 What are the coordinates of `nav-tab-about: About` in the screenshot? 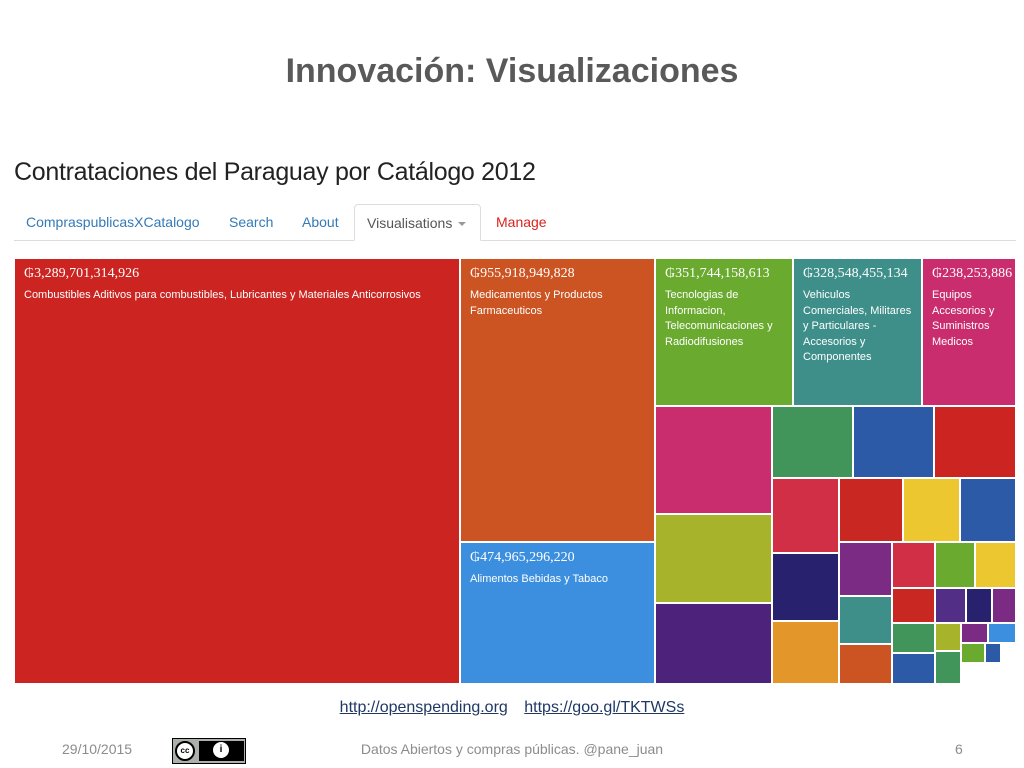 It's located at (320, 222).